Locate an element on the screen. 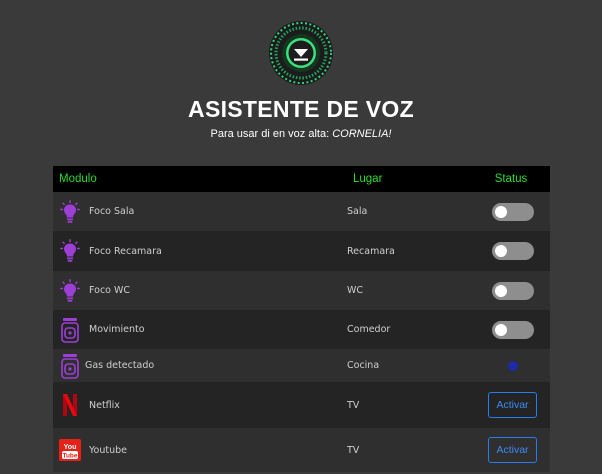 This screenshot has width=602, height=474. wake-word: CORNELIA! is located at coordinates (362, 134).